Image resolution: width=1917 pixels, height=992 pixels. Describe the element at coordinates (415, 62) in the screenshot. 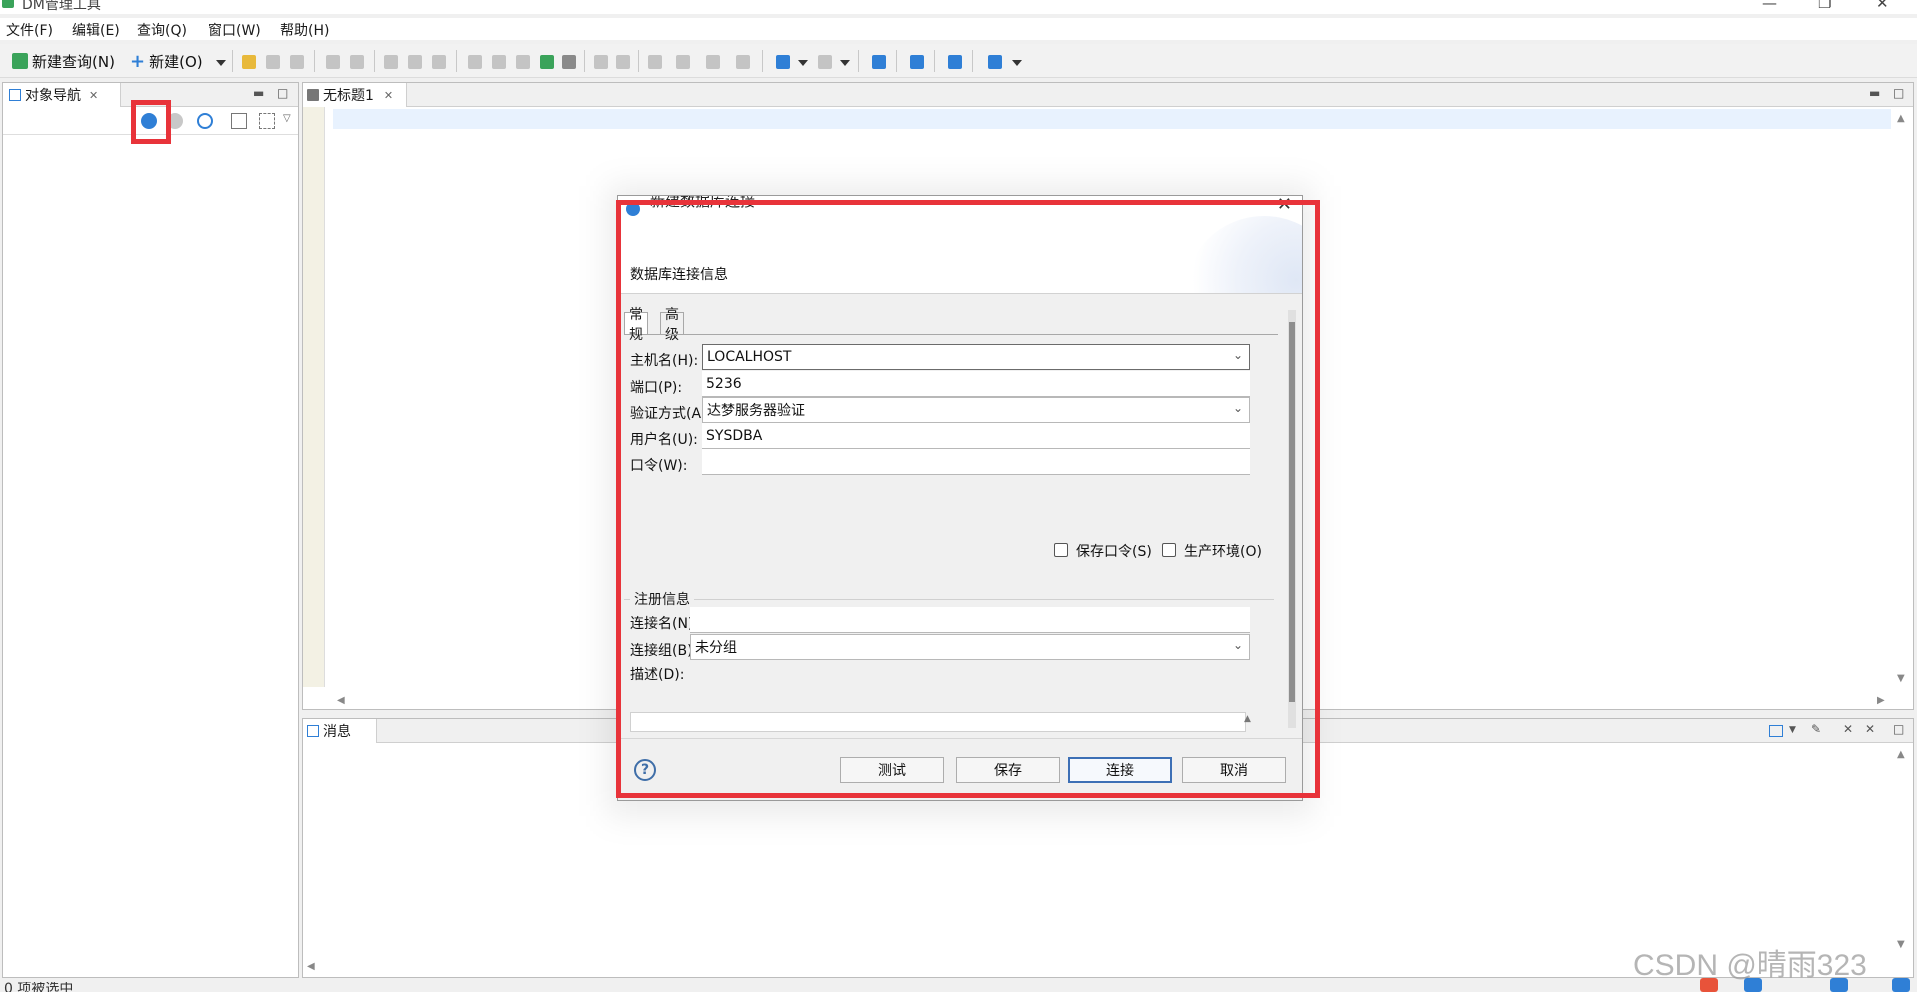

I see `copy-icon` at that location.